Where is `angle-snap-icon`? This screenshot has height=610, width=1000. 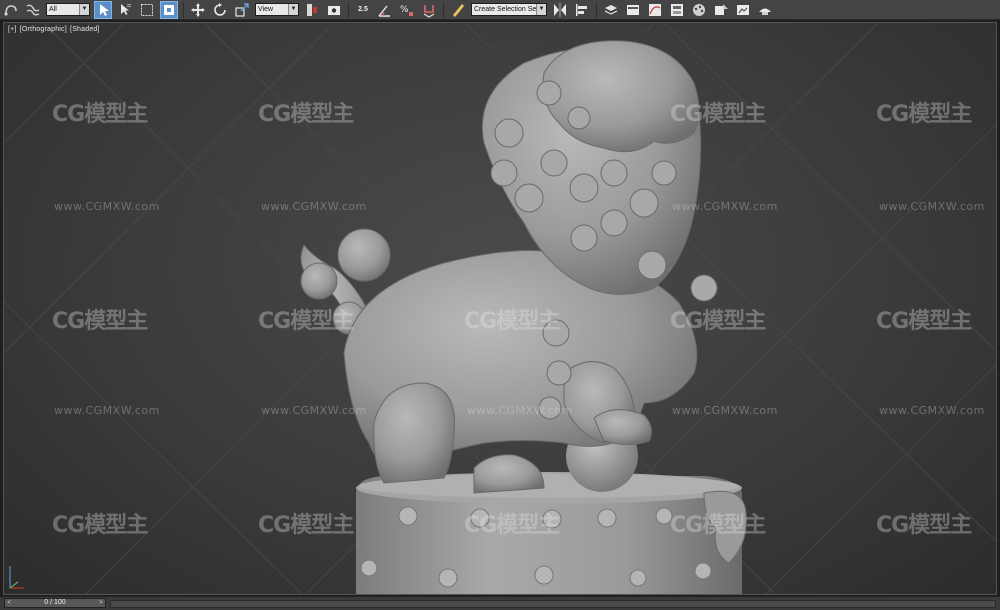
angle-snap-icon is located at coordinates (385, 10).